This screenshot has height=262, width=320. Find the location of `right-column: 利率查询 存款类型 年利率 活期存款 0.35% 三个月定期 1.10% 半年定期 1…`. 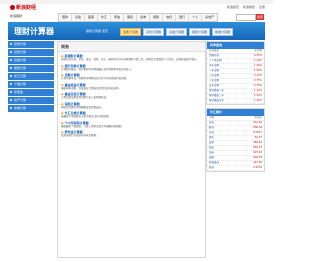

right-column: 利率查询 存款类型 年利率 活期存款 0.35% 三个月定期 1.10% 半年定期 1… is located at coordinates (235, 108).